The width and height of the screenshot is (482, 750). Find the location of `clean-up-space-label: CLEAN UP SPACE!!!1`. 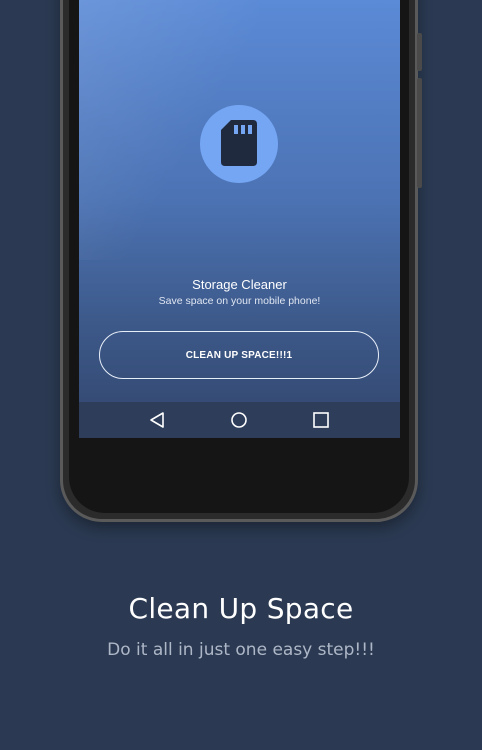

clean-up-space-label: CLEAN UP SPACE!!!1 is located at coordinates (239, 355).